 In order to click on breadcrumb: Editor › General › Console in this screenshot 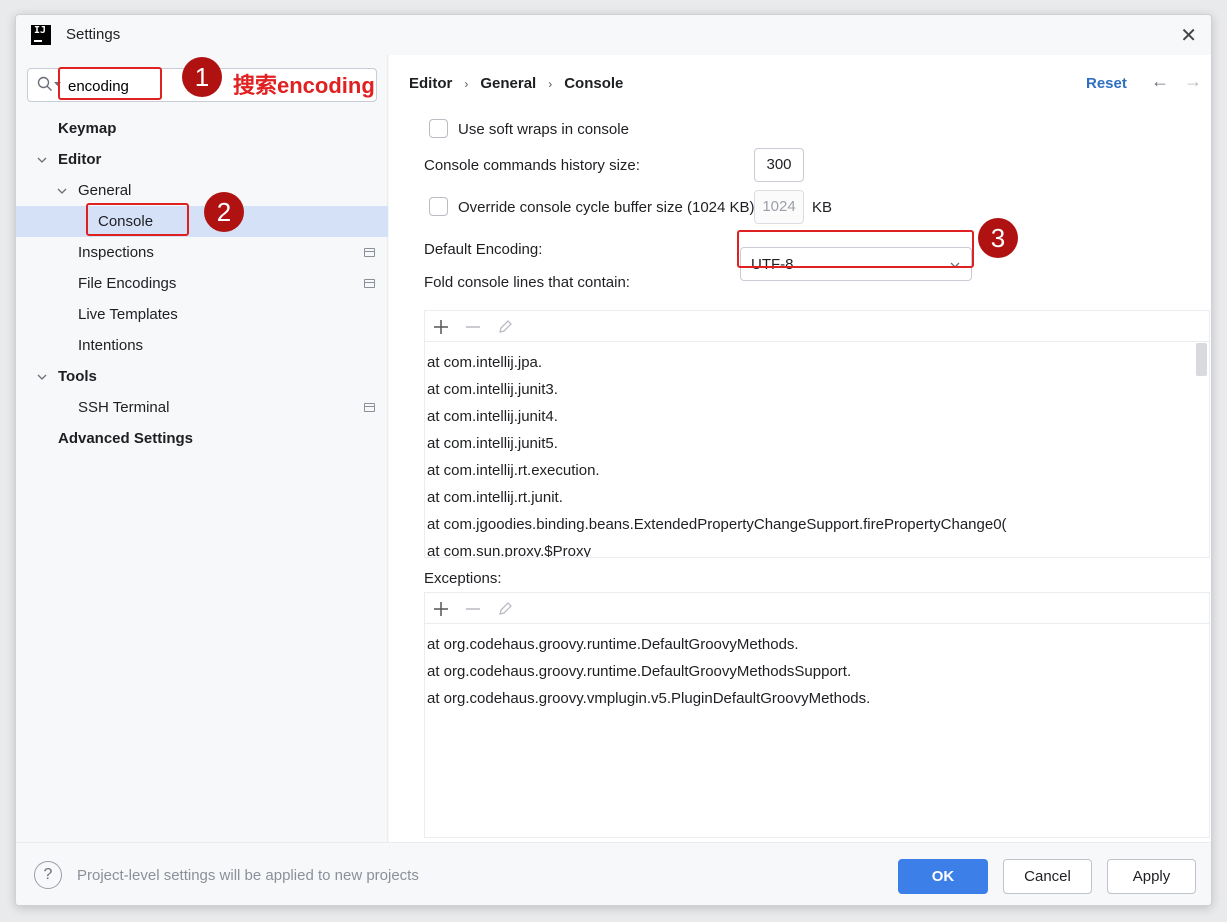, I will do `click(516, 83)`.